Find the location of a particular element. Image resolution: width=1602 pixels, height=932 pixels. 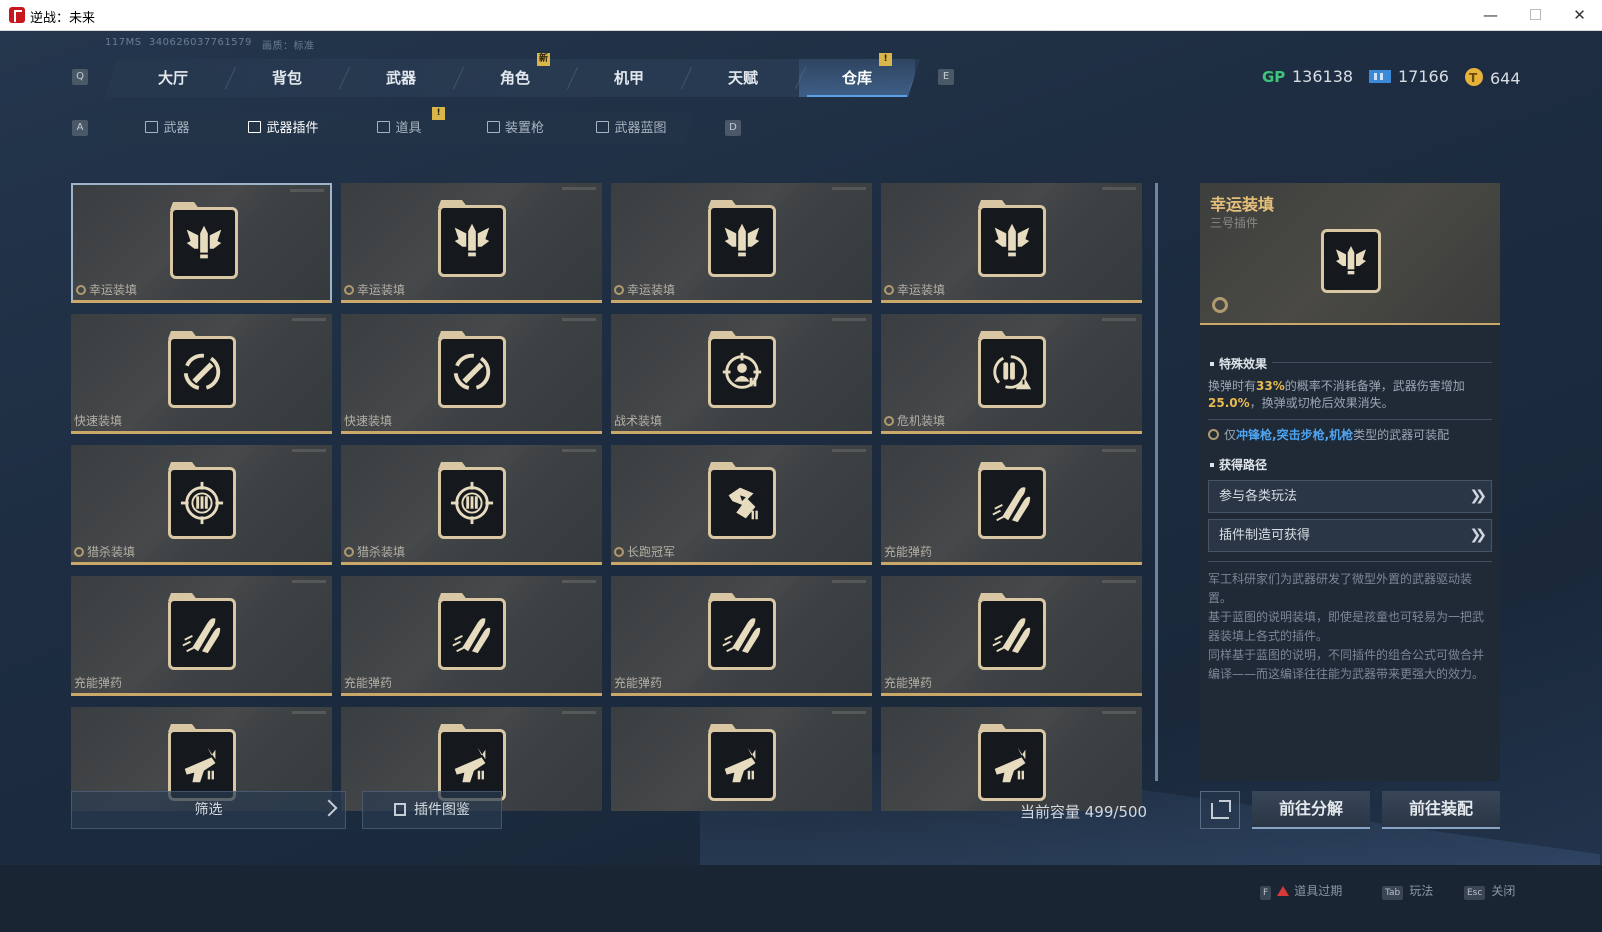

equip-button: 前往装配 is located at coordinates (1441, 810).